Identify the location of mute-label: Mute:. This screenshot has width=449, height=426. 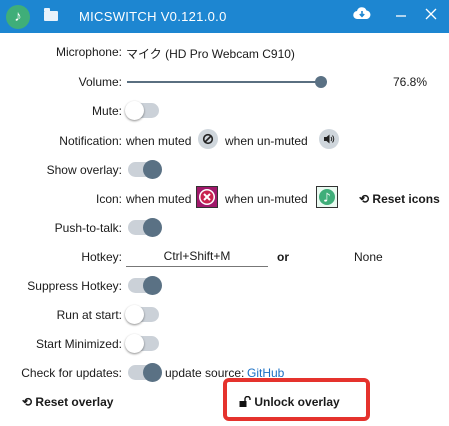
(106, 111).